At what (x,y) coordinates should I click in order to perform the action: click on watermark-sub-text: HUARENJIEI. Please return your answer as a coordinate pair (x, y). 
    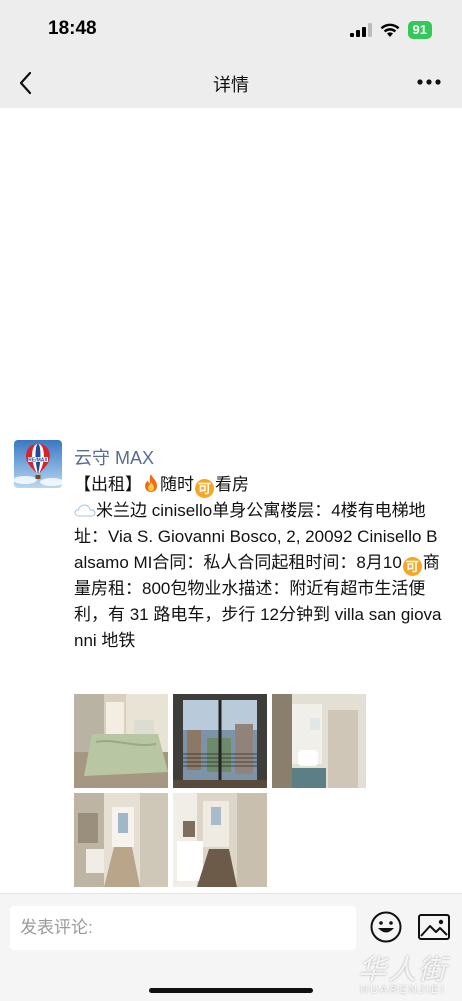
    Looking at the image, I should click on (403, 990).